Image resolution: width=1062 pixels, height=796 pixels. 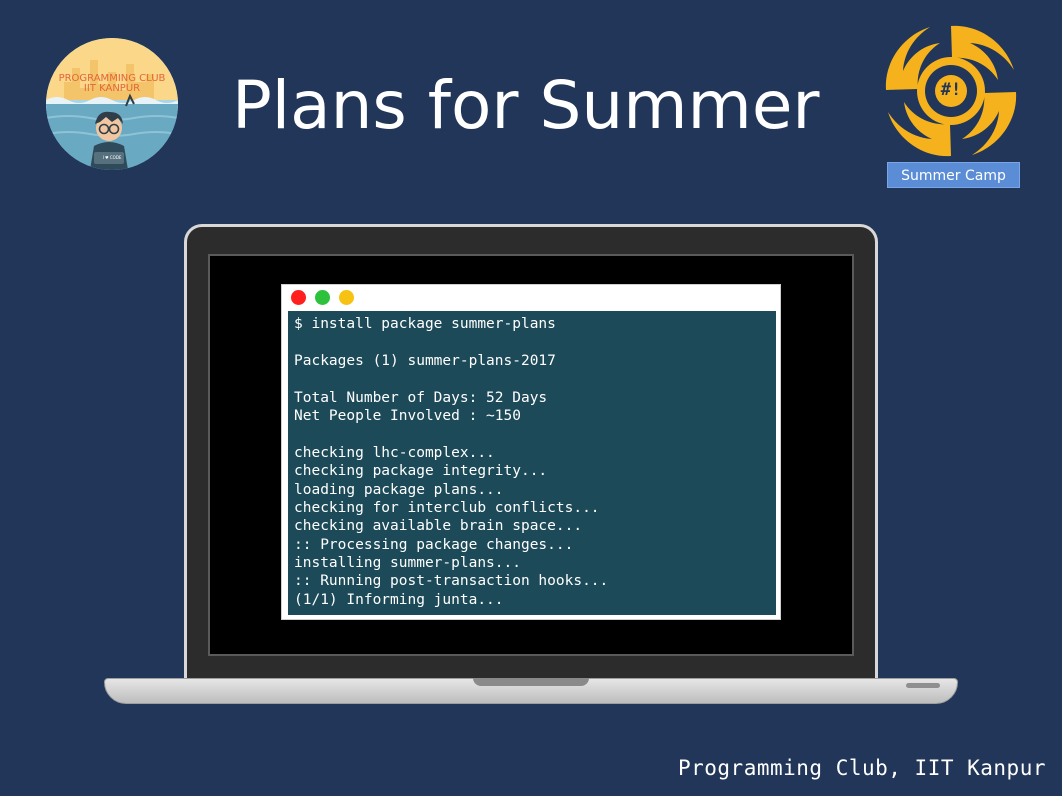 What do you see at coordinates (112, 157) in the screenshot?
I see `logo-shirt-text: I ♥ CODE` at bounding box center [112, 157].